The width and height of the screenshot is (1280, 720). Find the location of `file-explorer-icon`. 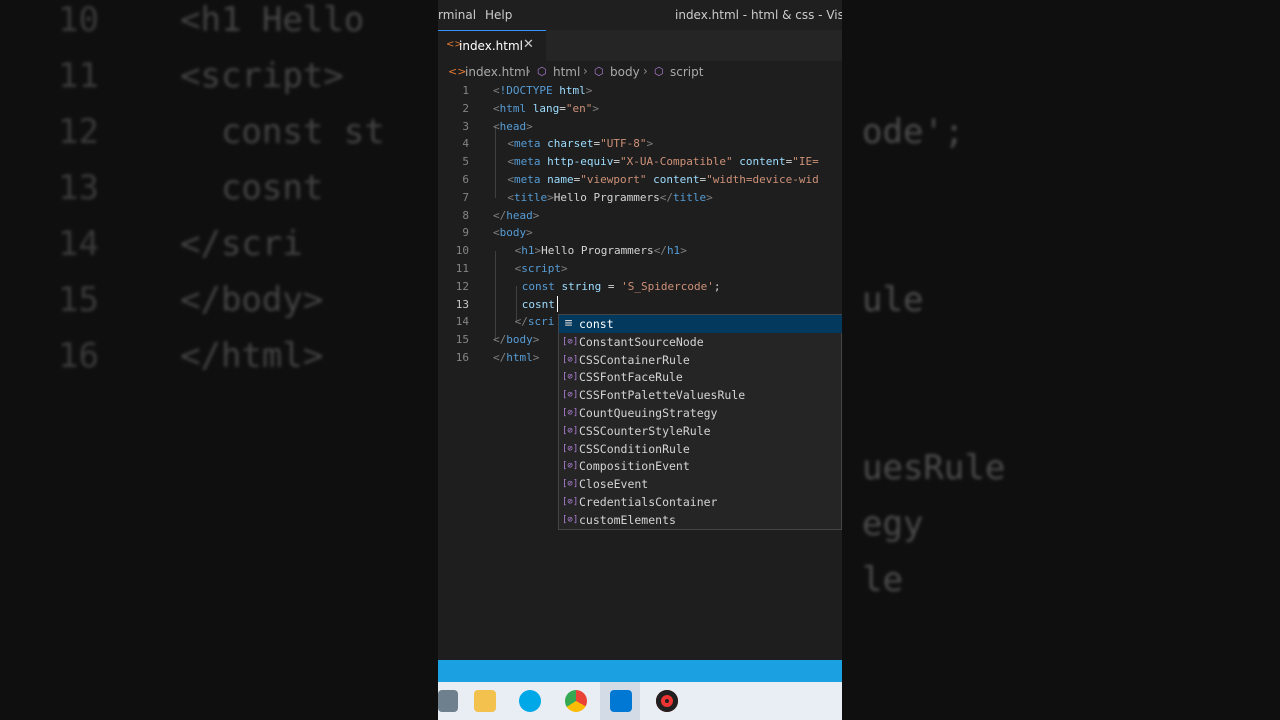

file-explorer-icon is located at coordinates (485, 701).